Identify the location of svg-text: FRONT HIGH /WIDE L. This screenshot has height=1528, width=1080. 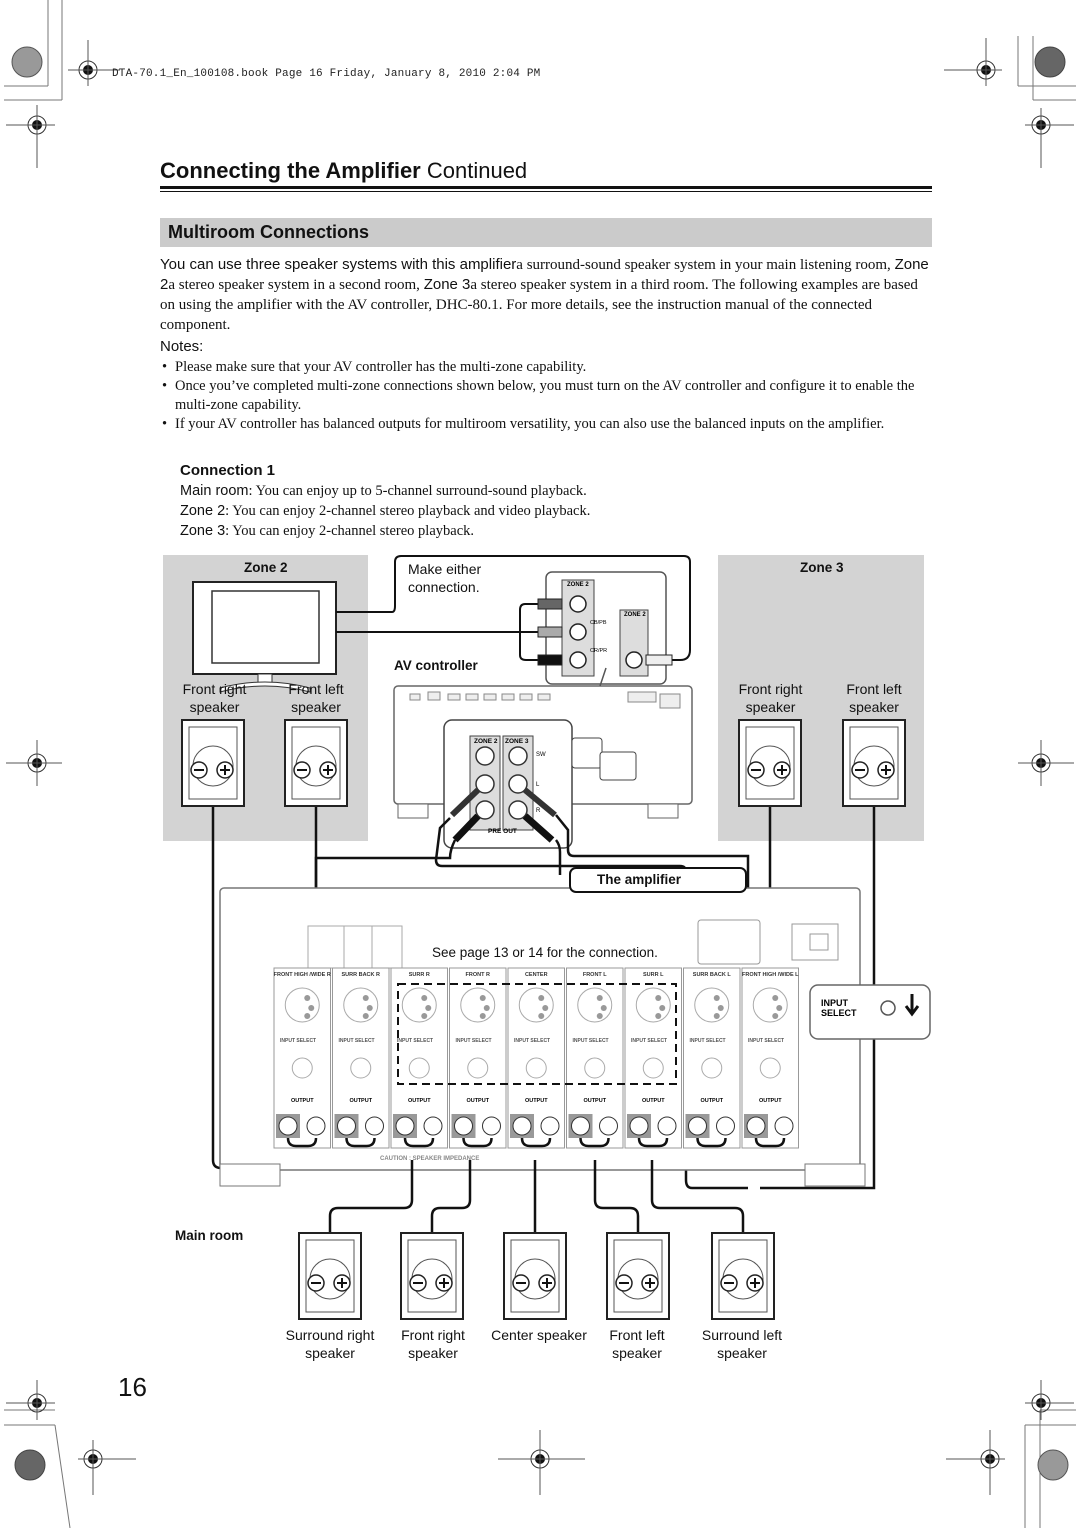
(770, 975).